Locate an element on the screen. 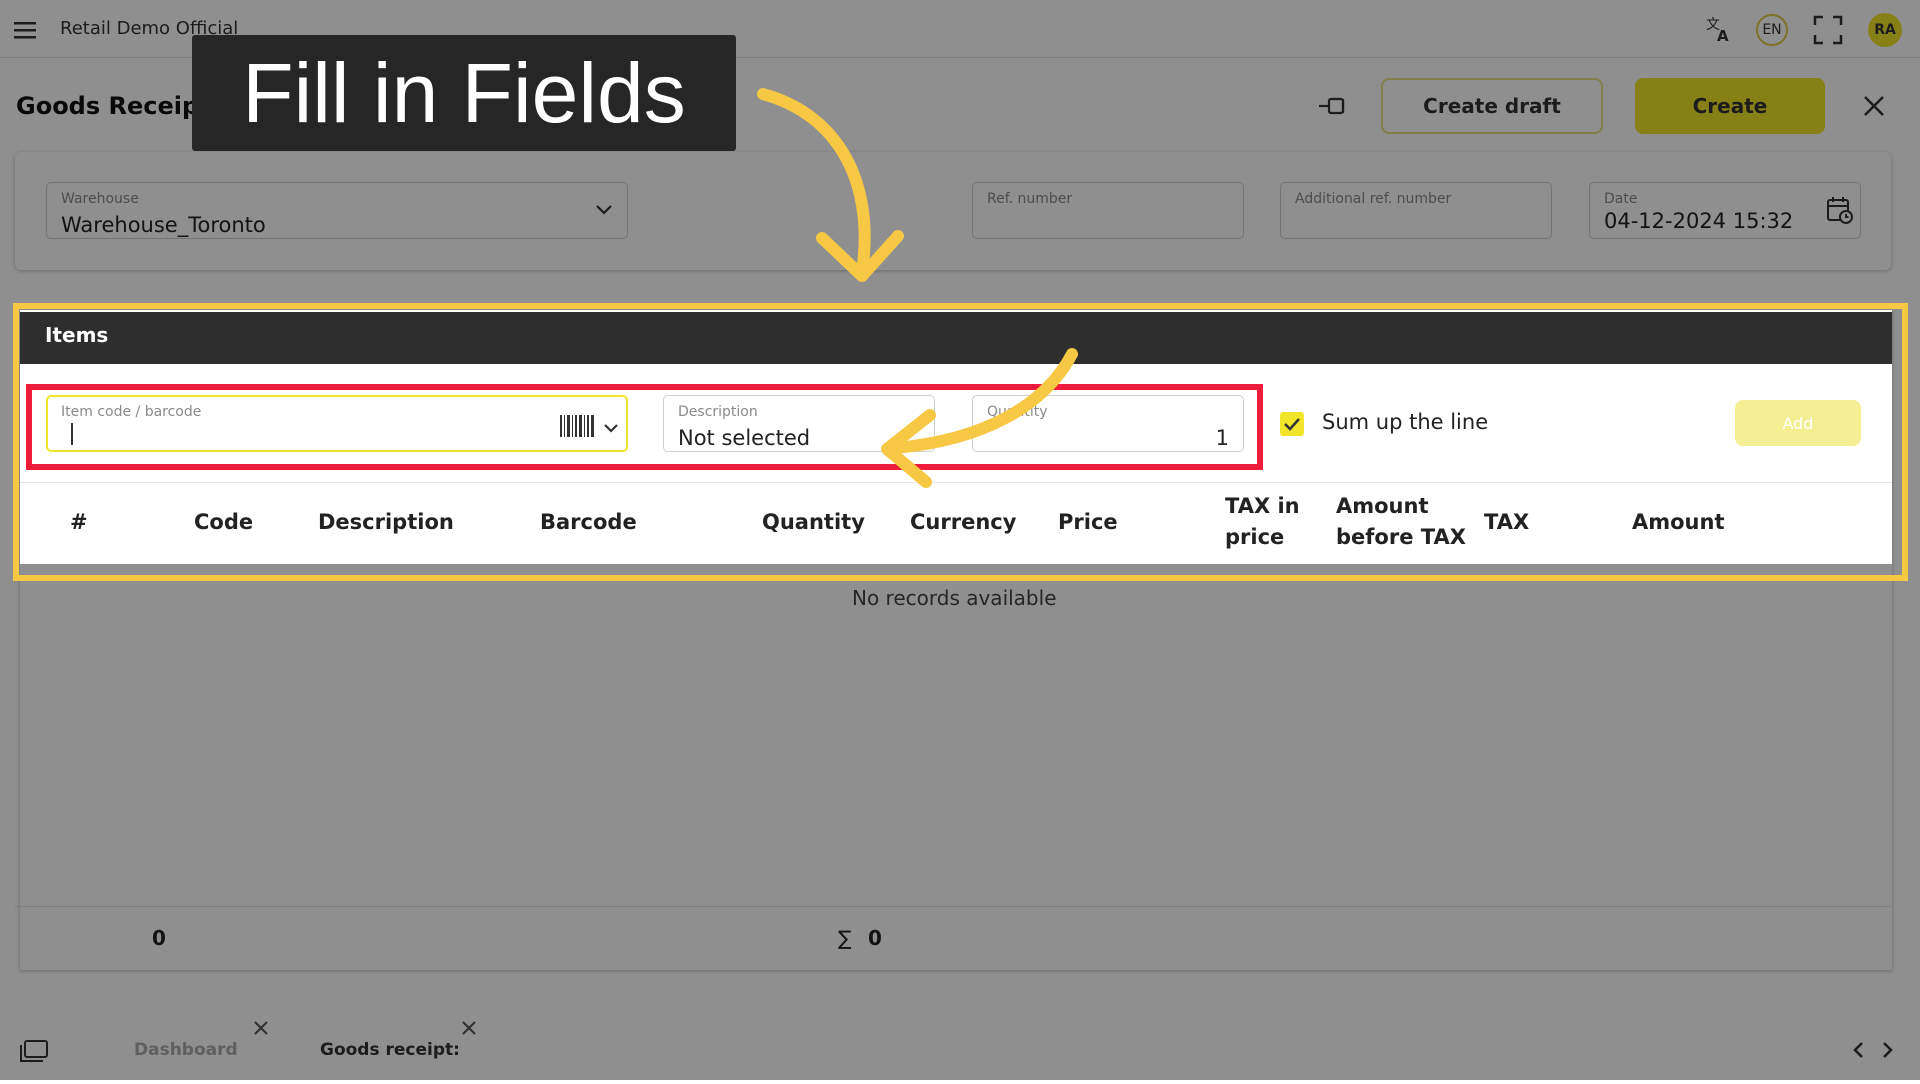  arrow-annotations is located at coordinates (917, 288).